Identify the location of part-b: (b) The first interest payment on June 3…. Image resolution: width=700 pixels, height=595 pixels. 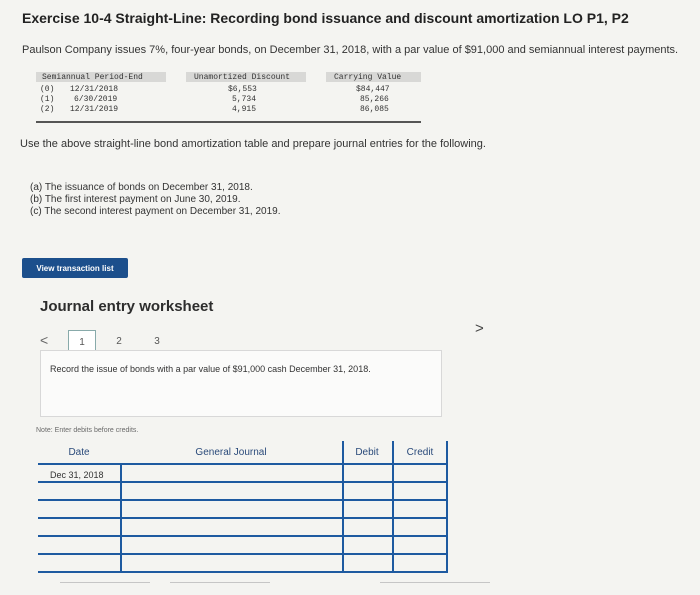
(135, 199).